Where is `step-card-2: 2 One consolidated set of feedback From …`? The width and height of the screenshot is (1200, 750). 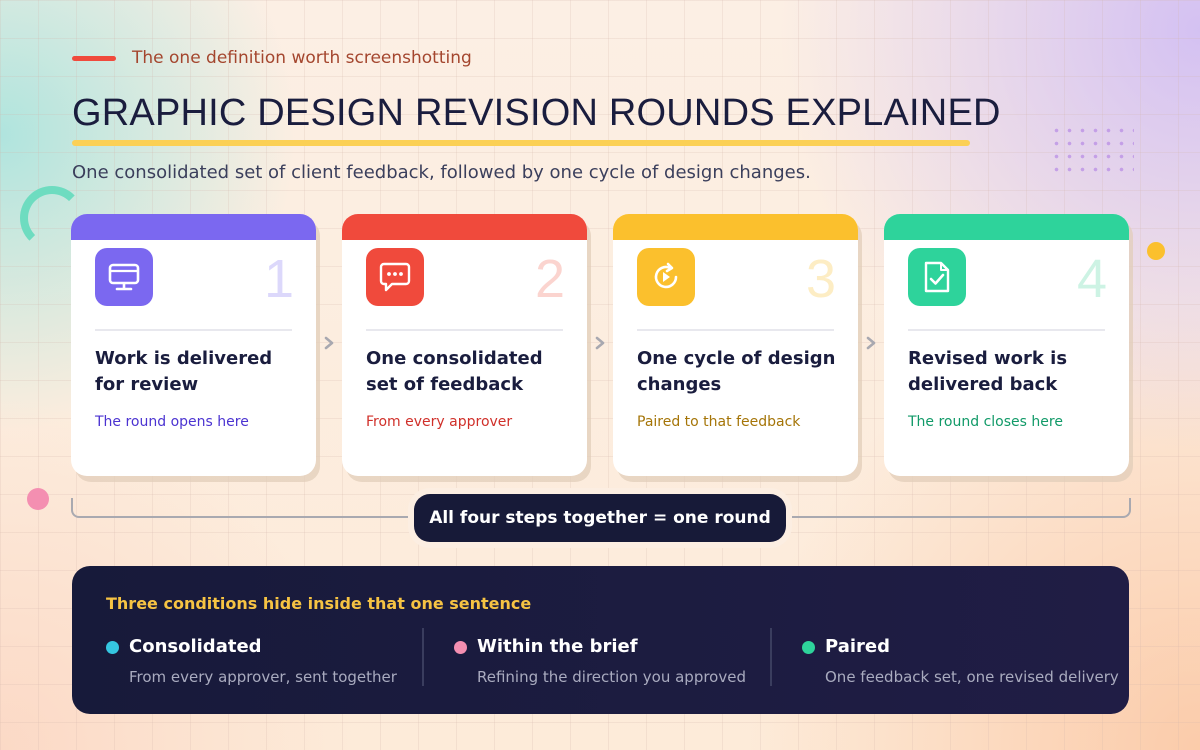
step-card-2: 2 One consolidated set of feedback From … is located at coordinates (464, 345).